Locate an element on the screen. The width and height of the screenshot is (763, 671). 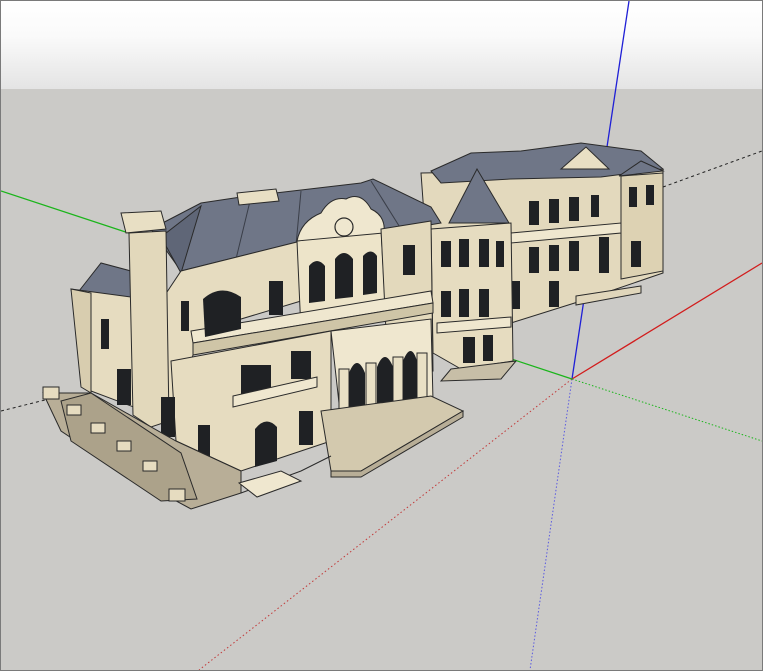
green-axis-positive is located at coordinates (666, 410).